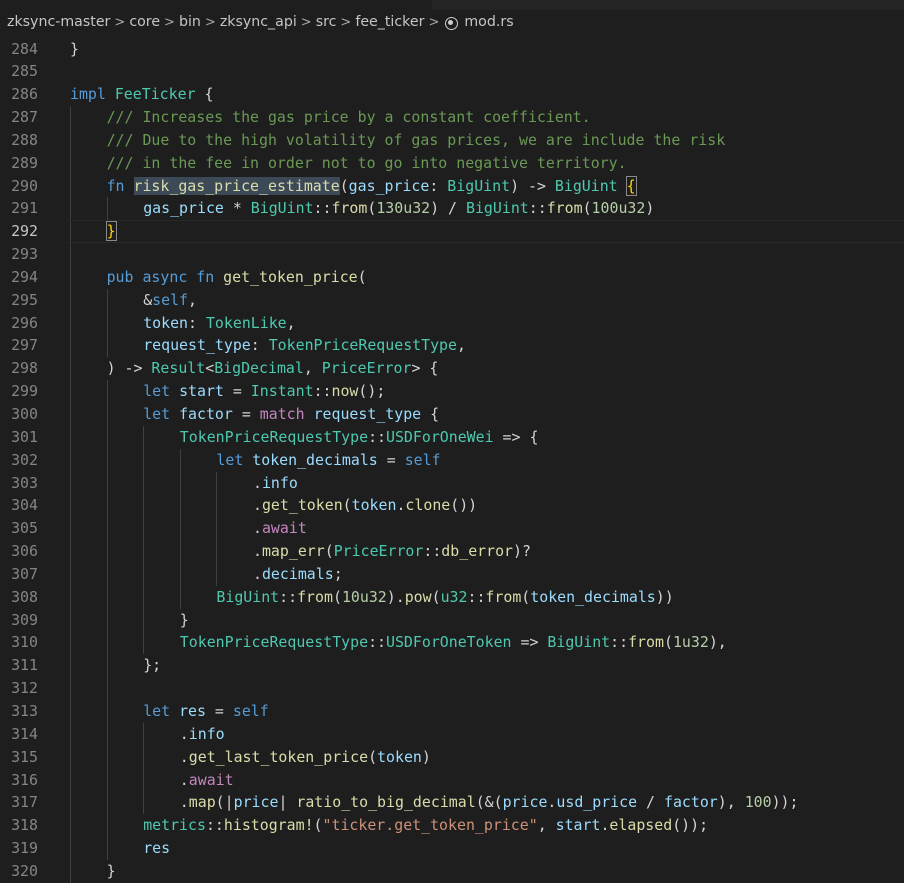 Image resolution: width=904 pixels, height=883 pixels. I want to click on code-token: db_error, so click(477, 551).